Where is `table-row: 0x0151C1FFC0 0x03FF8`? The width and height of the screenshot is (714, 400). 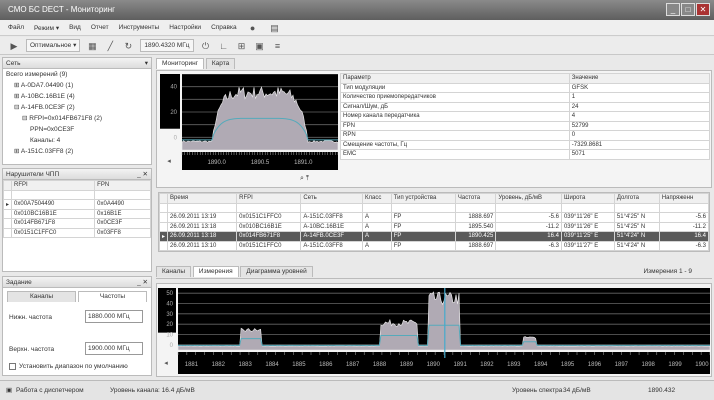
table-row: 0x0151C1FFC0 0x03FF8 is located at coordinates (76, 232).